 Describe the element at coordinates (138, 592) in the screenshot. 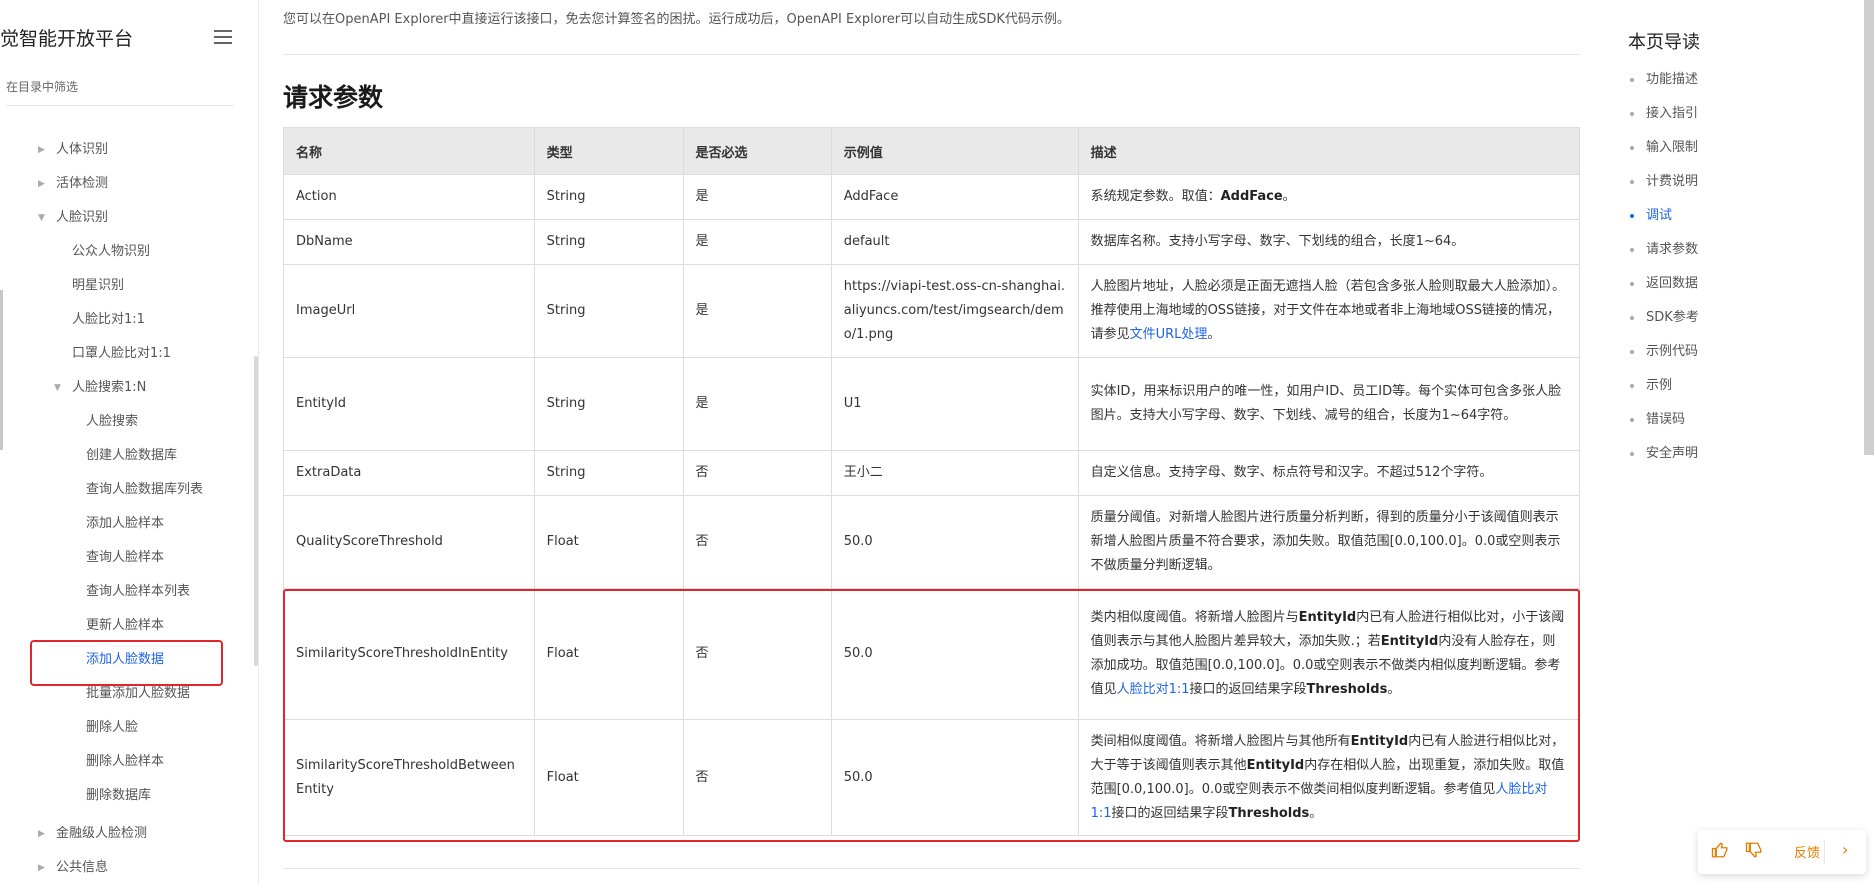

I see `sidebar-item: 查询人脸样本列表` at that location.